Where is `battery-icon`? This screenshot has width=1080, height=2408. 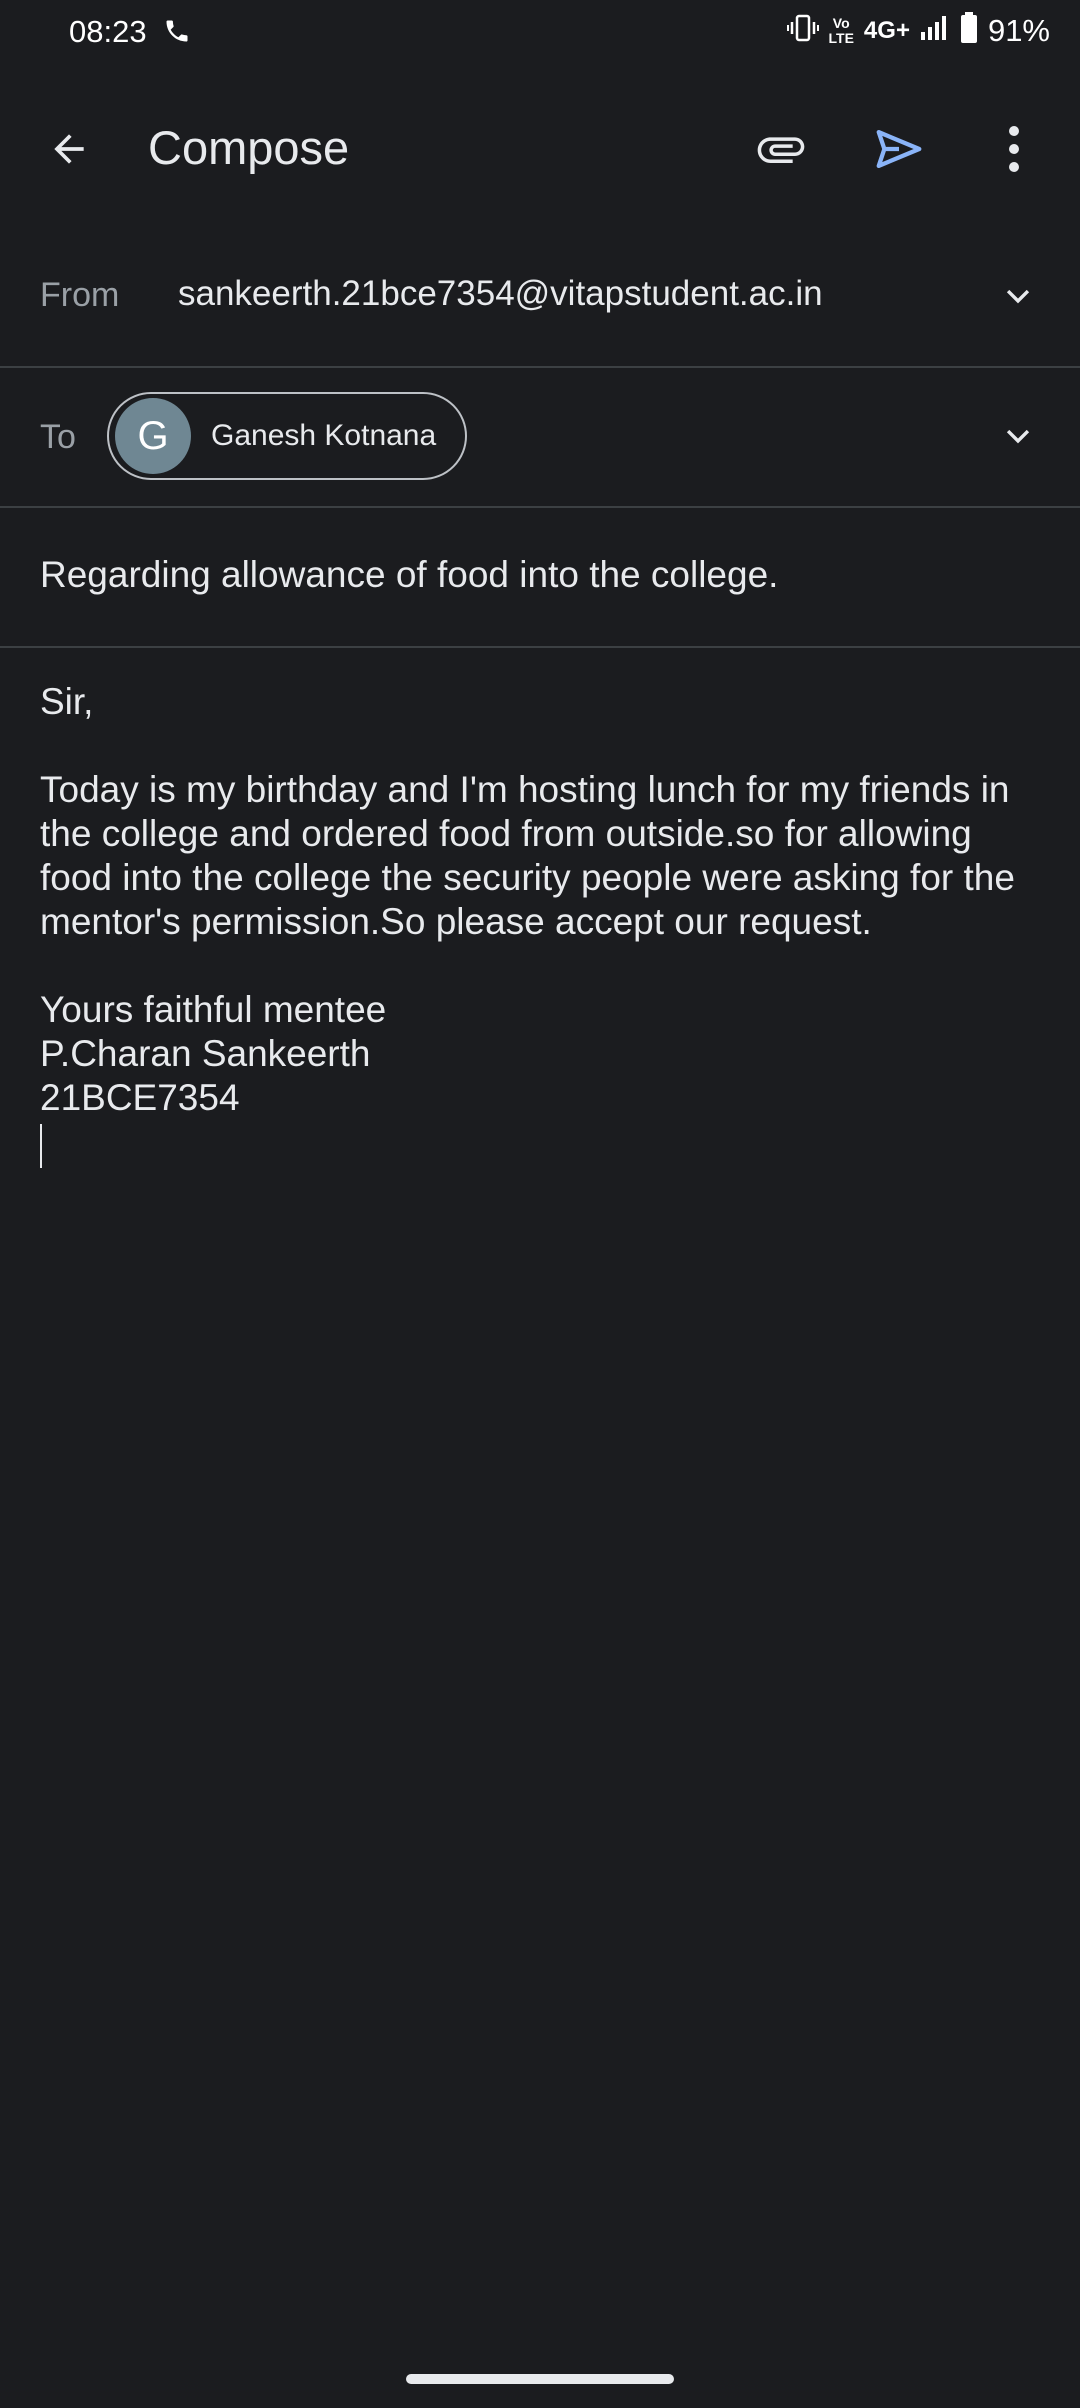
battery-icon is located at coordinates (969, 30).